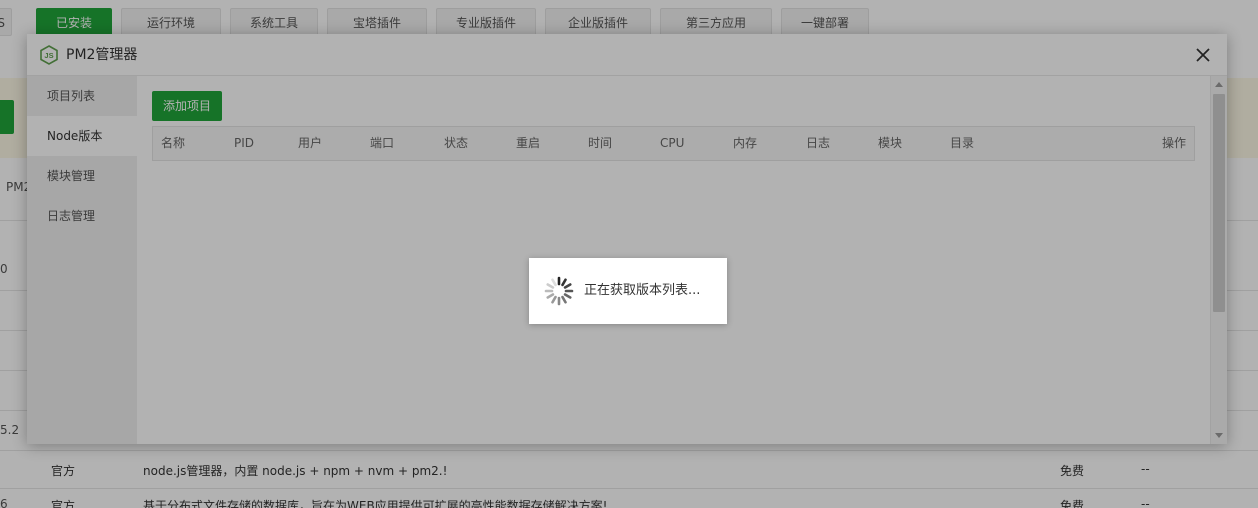 The height and width of the screenshot is (508, 1258). I want to click on loading-spinner-icon, so click(559, 291).